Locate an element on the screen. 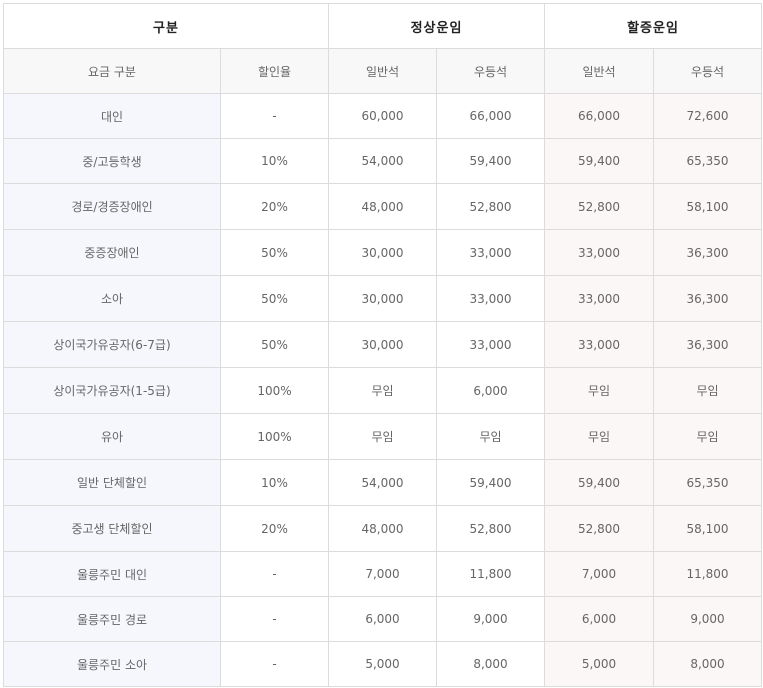 This screenshot has width=763, height=688. subheader-normal-standard: 일반석 is located at coordinates (383, 71).